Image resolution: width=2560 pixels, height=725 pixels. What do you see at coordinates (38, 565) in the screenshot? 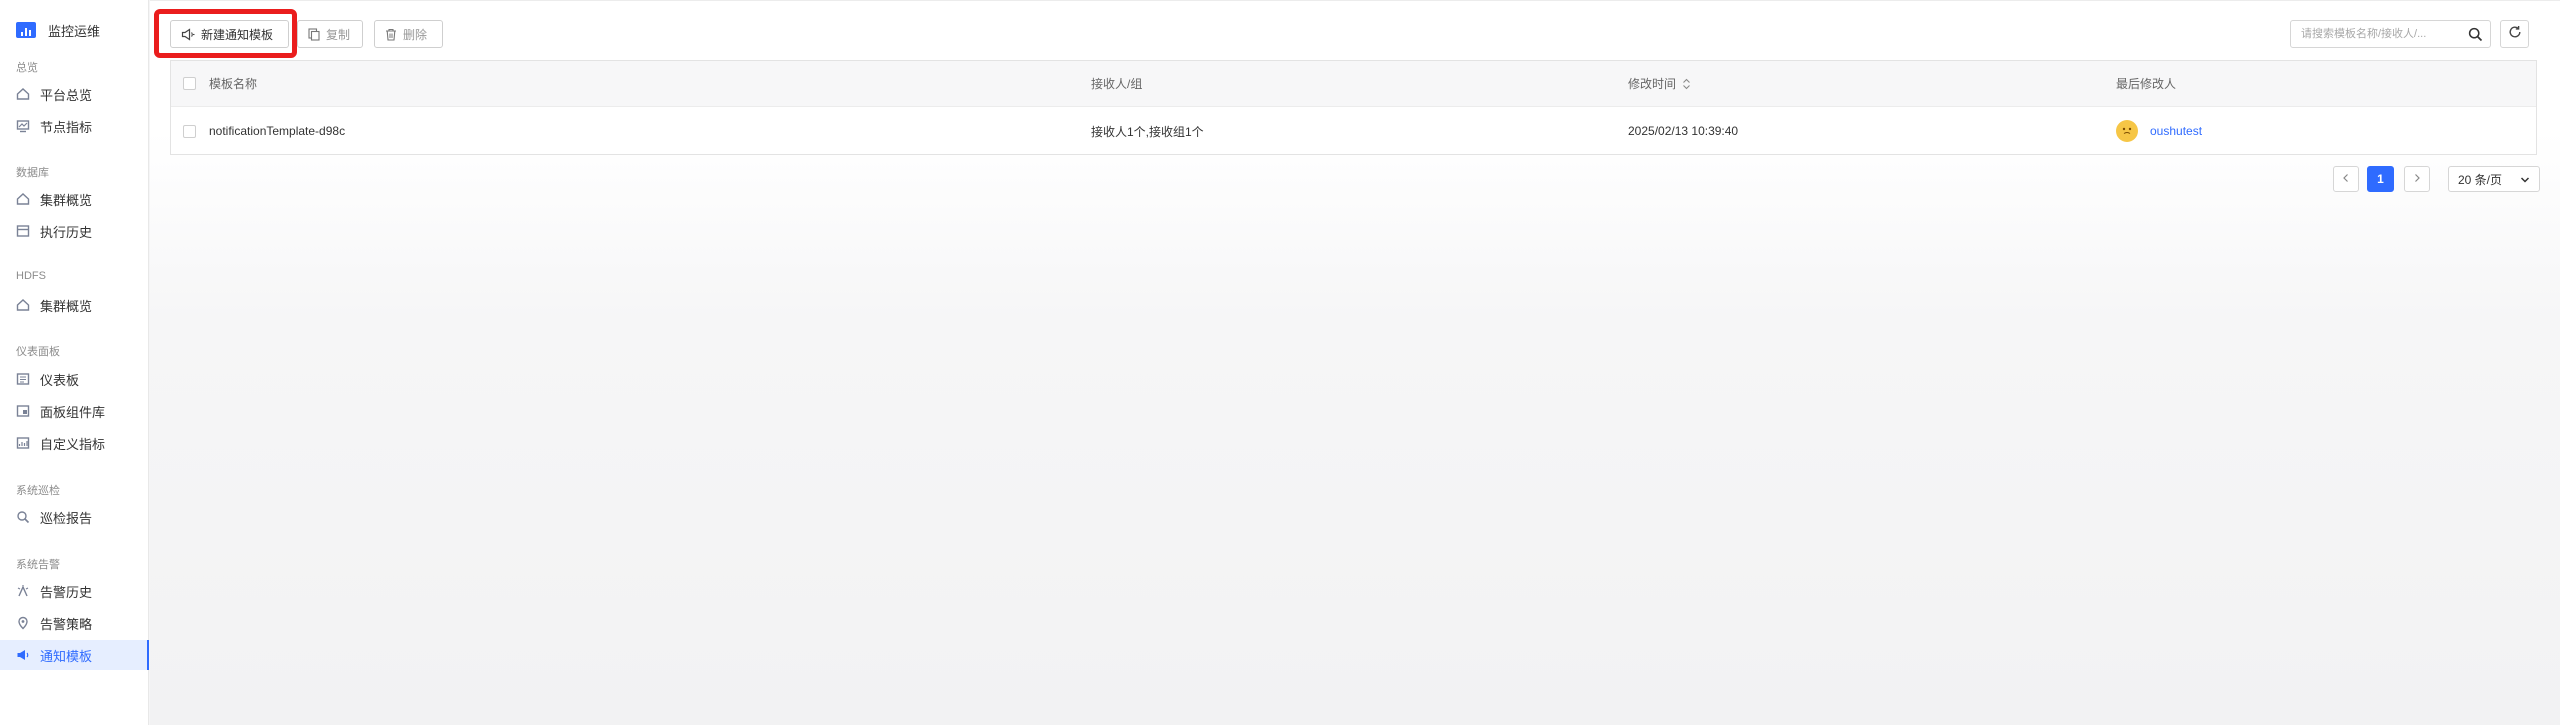
I see `section-label-alerts: 系统告警` at bounding box center [38, 565].